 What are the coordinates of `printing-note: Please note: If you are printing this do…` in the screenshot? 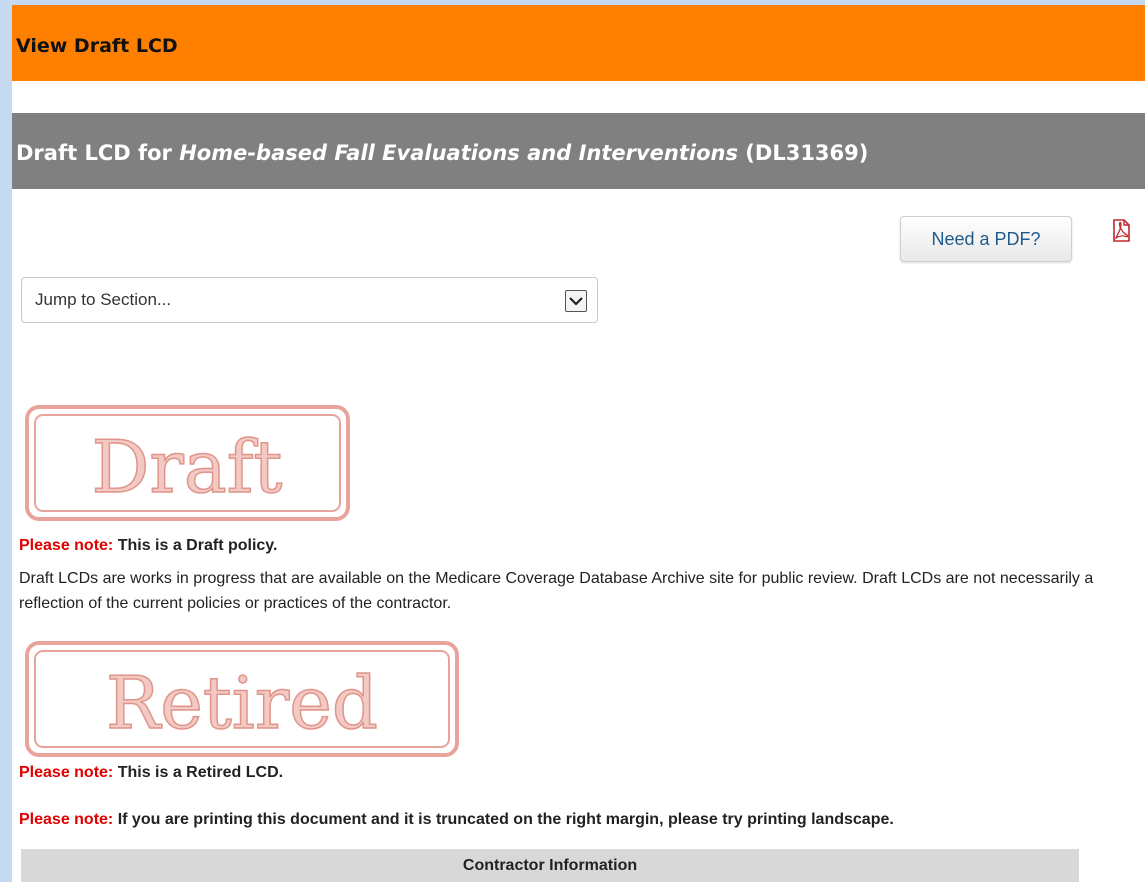 It's located at (456, 820).